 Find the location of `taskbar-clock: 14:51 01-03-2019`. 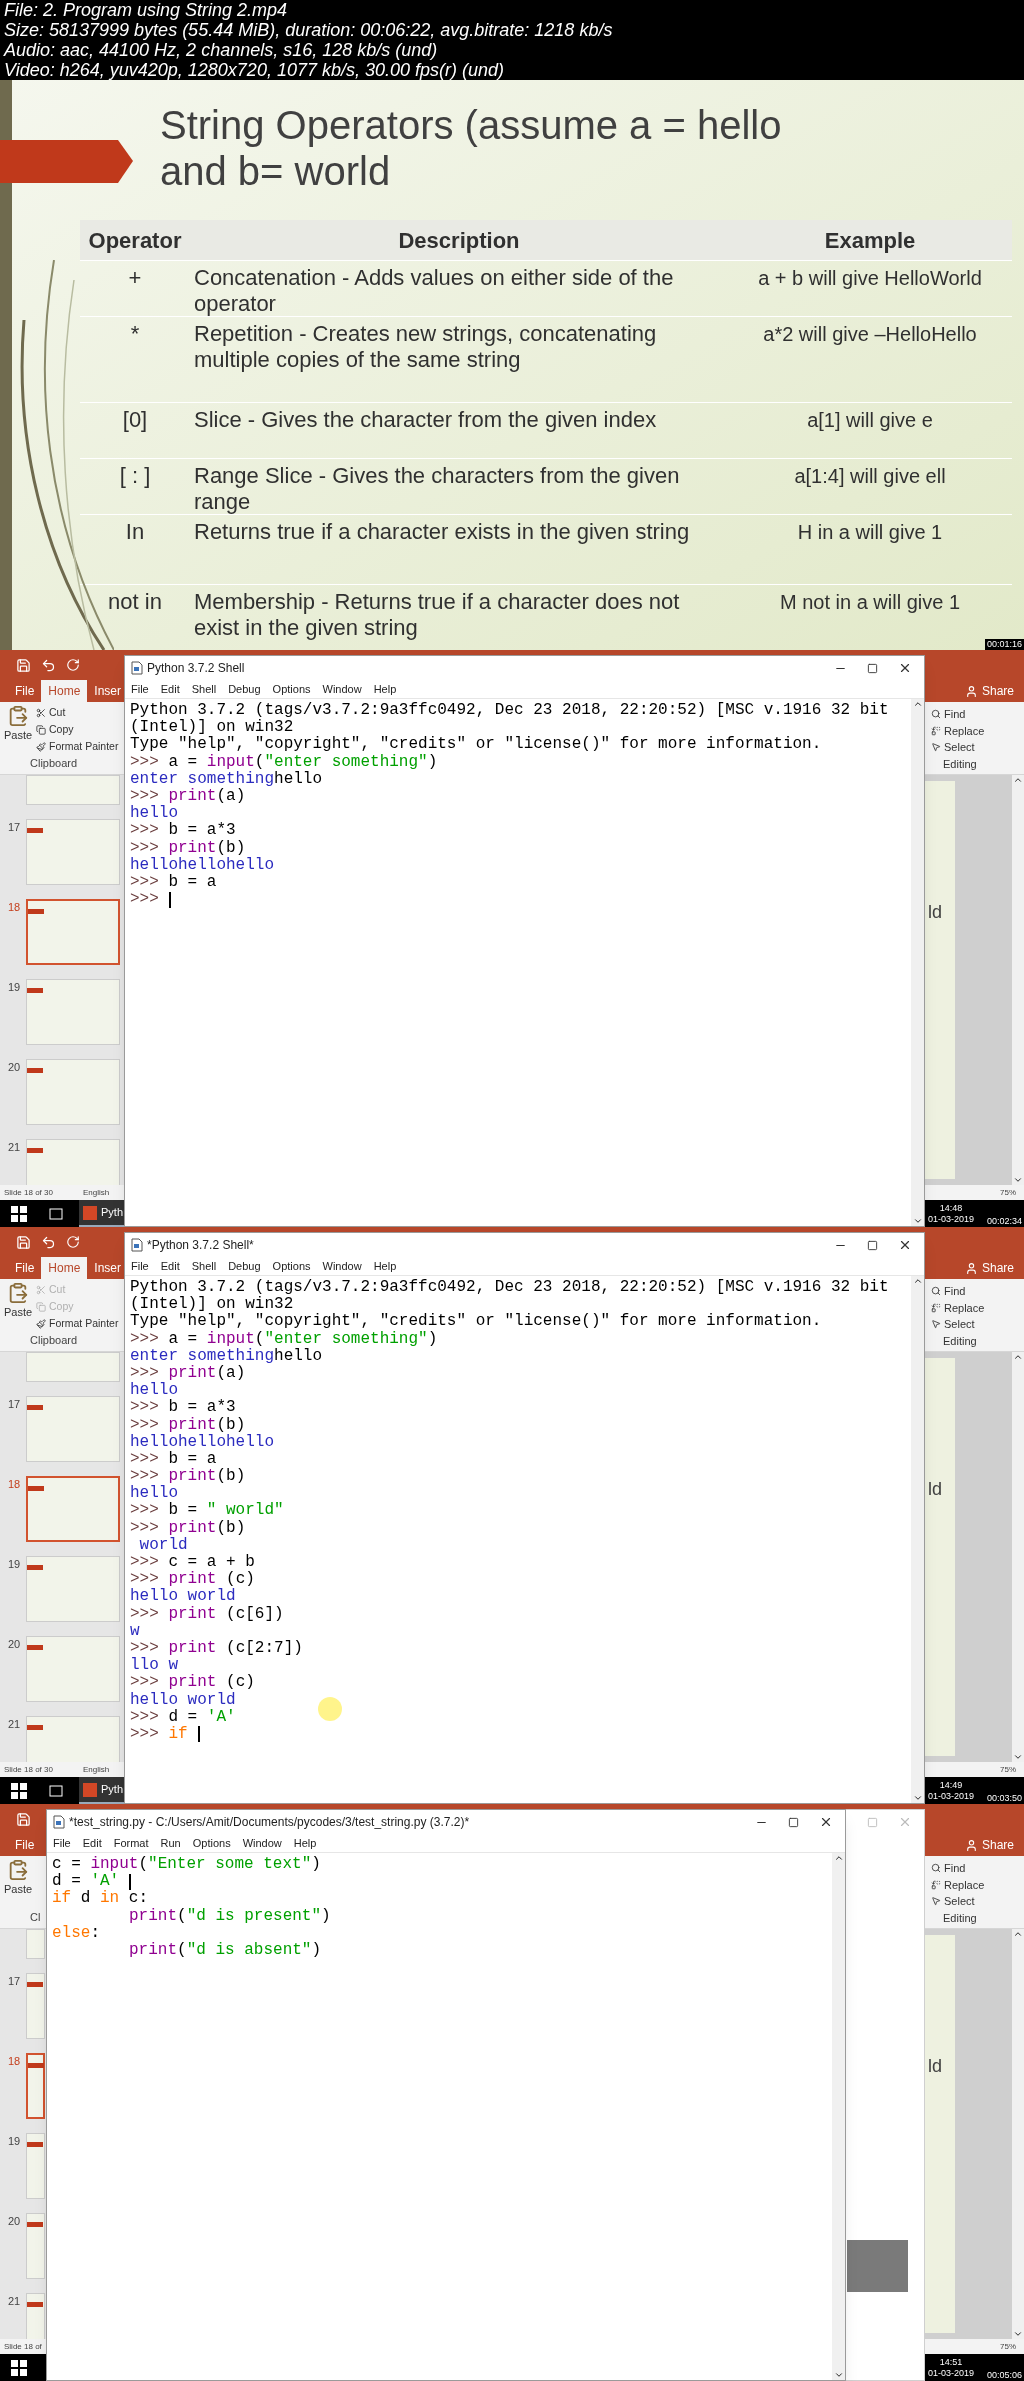

taskbar-clock: 14:51 01-03-2019 is located at coordinates (950, 2367).